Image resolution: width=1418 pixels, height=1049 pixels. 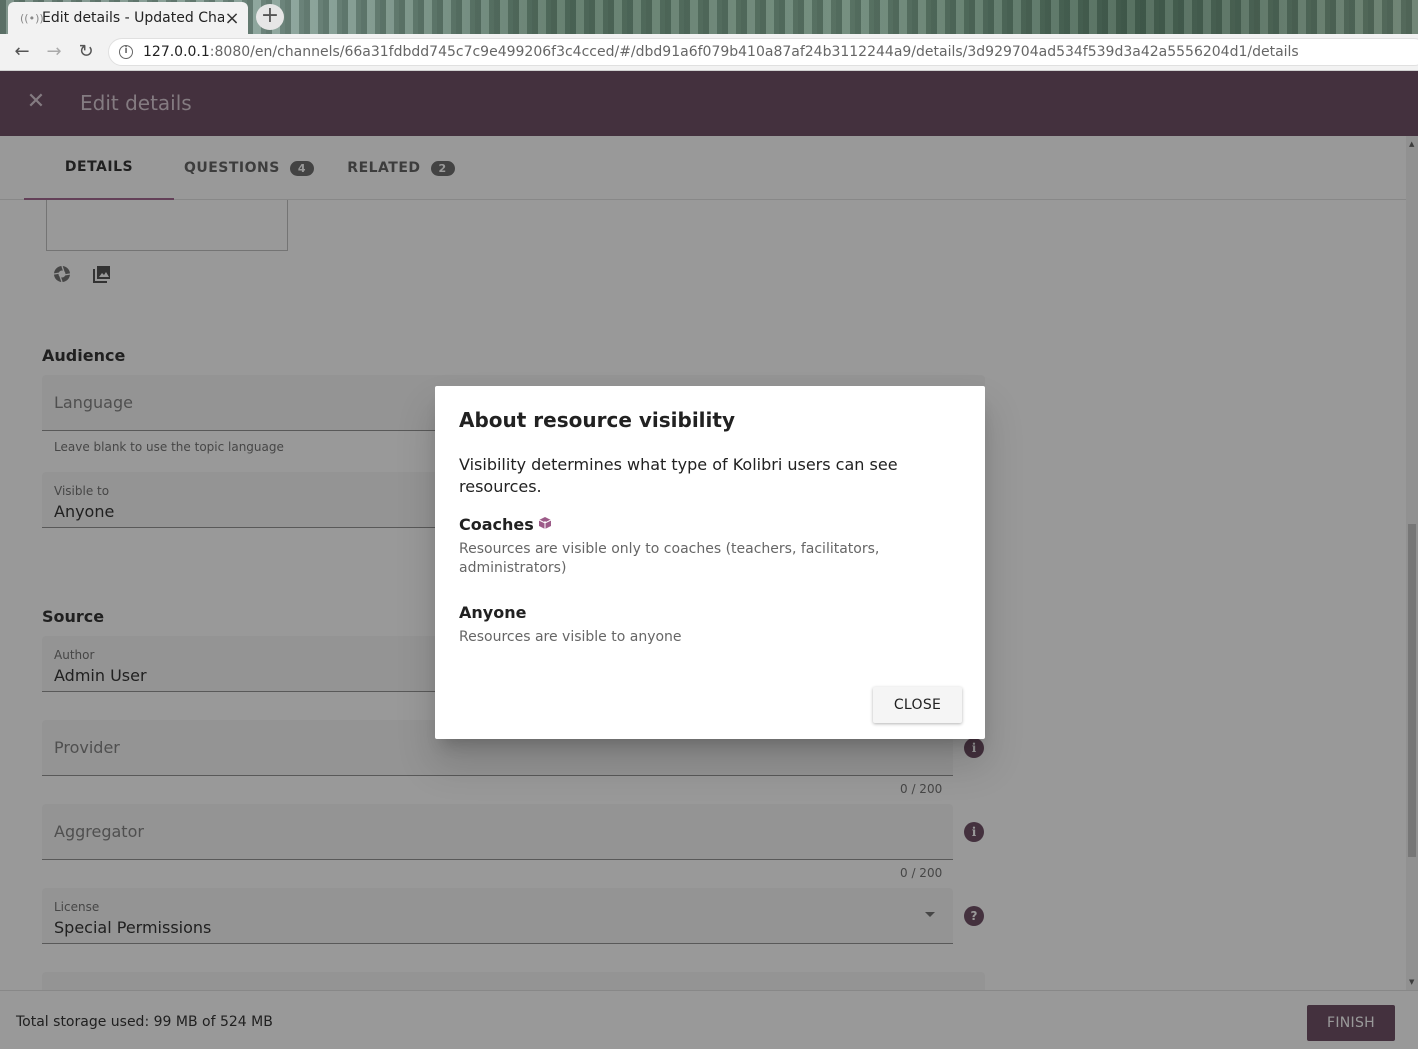 I want to click on new-tab-button: +, so click(x=270, y=17).